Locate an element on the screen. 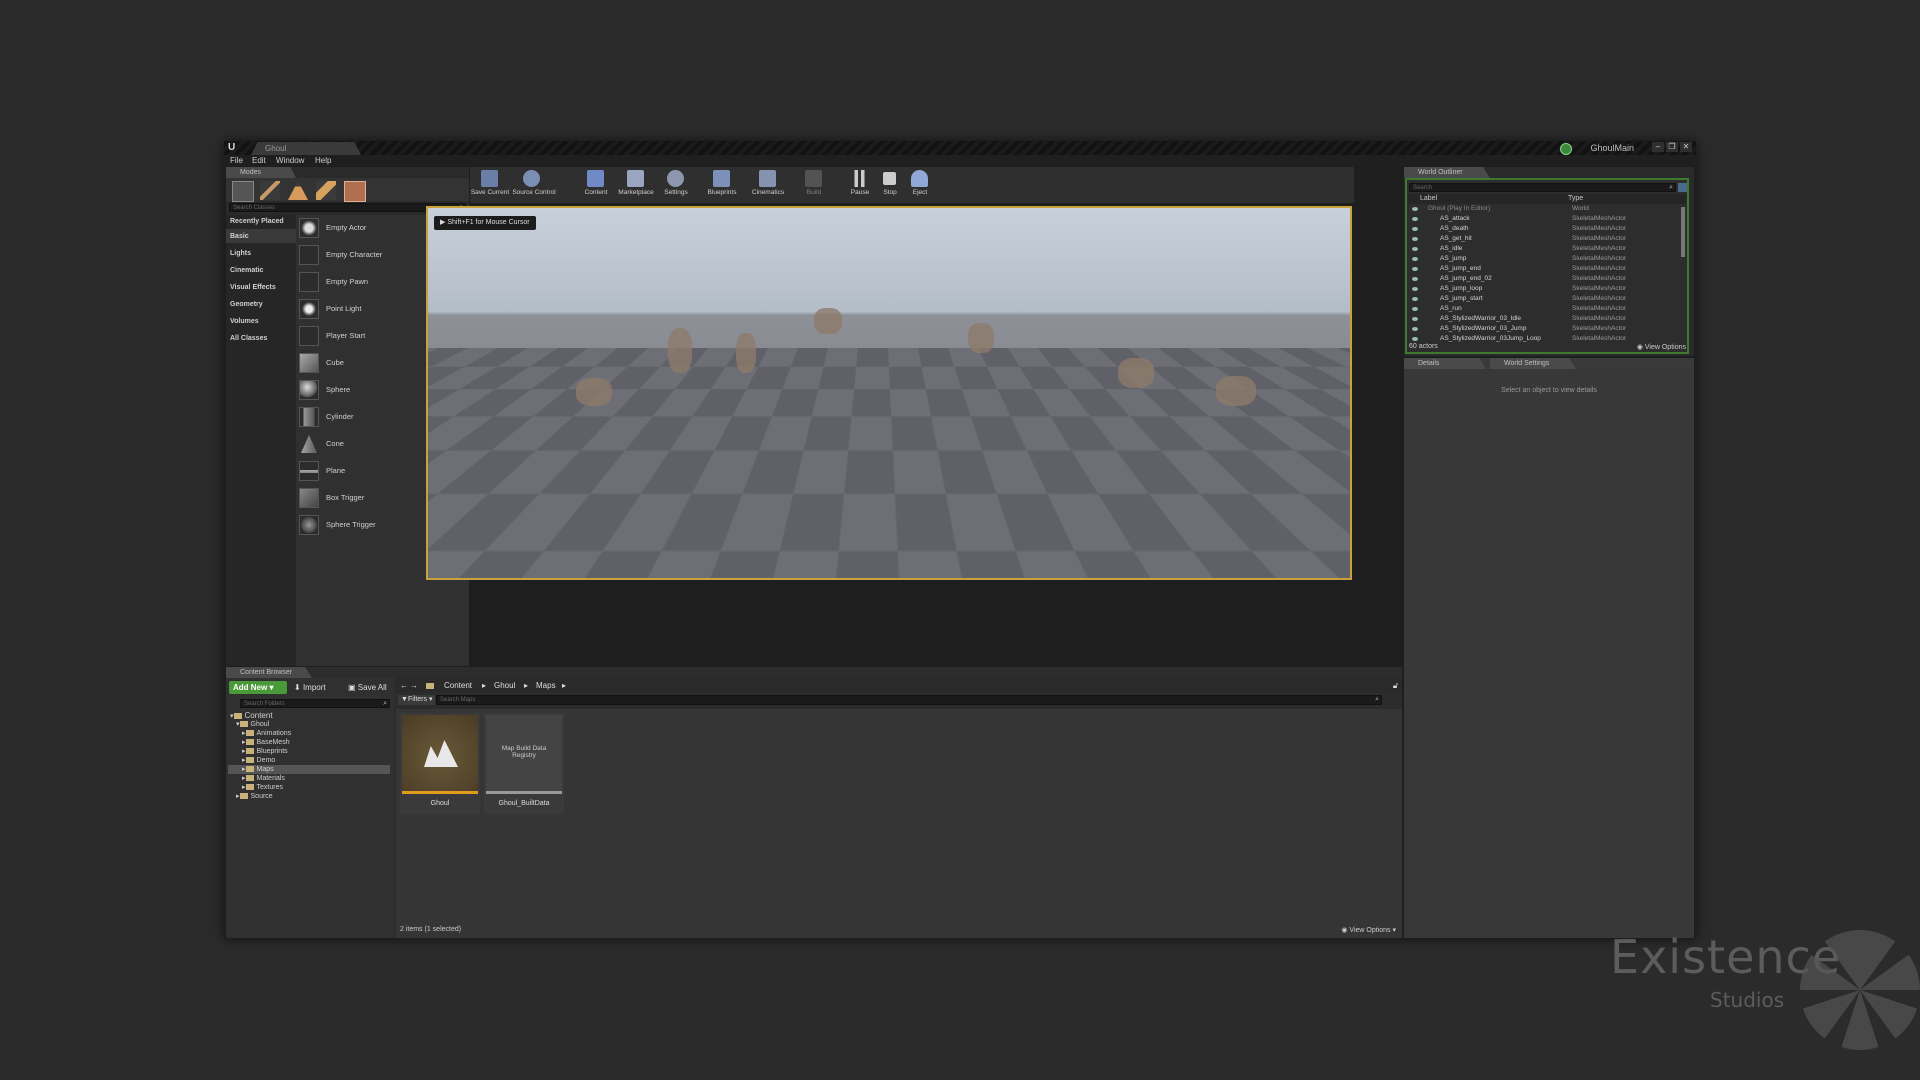 This screenshot has height=1080, width=1920. outliner-row: AS_death SkeletalMeshActor is located at coordinates (1527, 229).